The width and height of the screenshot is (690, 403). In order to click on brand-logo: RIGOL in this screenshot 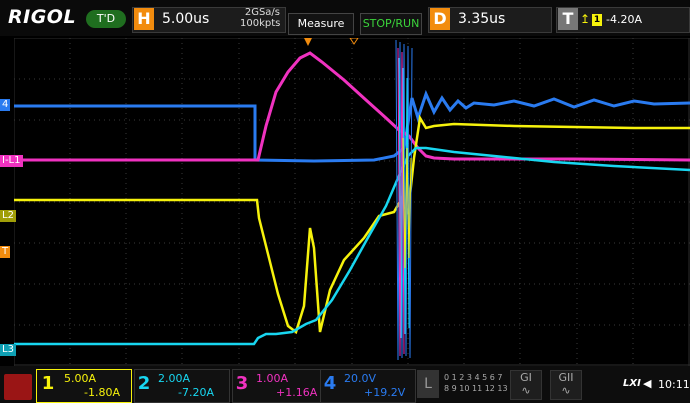, I will do `click(42, 17)`.